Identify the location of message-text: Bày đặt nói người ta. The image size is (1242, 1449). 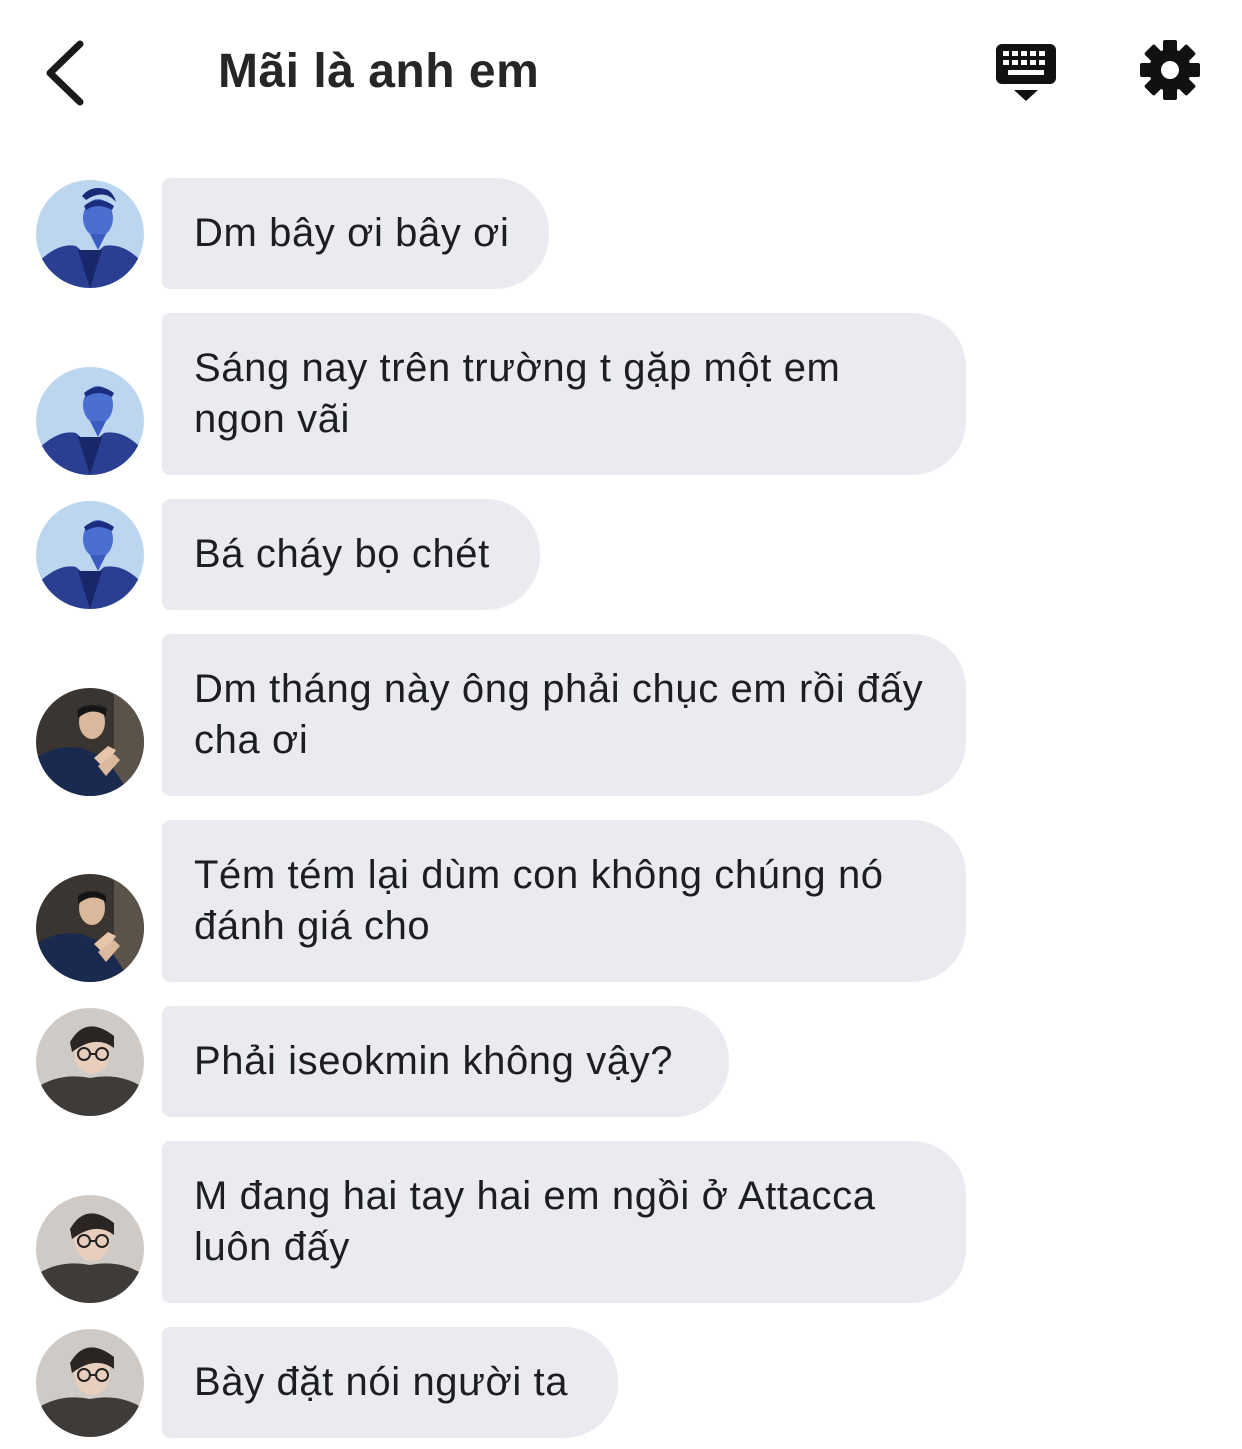
(381, 1382).